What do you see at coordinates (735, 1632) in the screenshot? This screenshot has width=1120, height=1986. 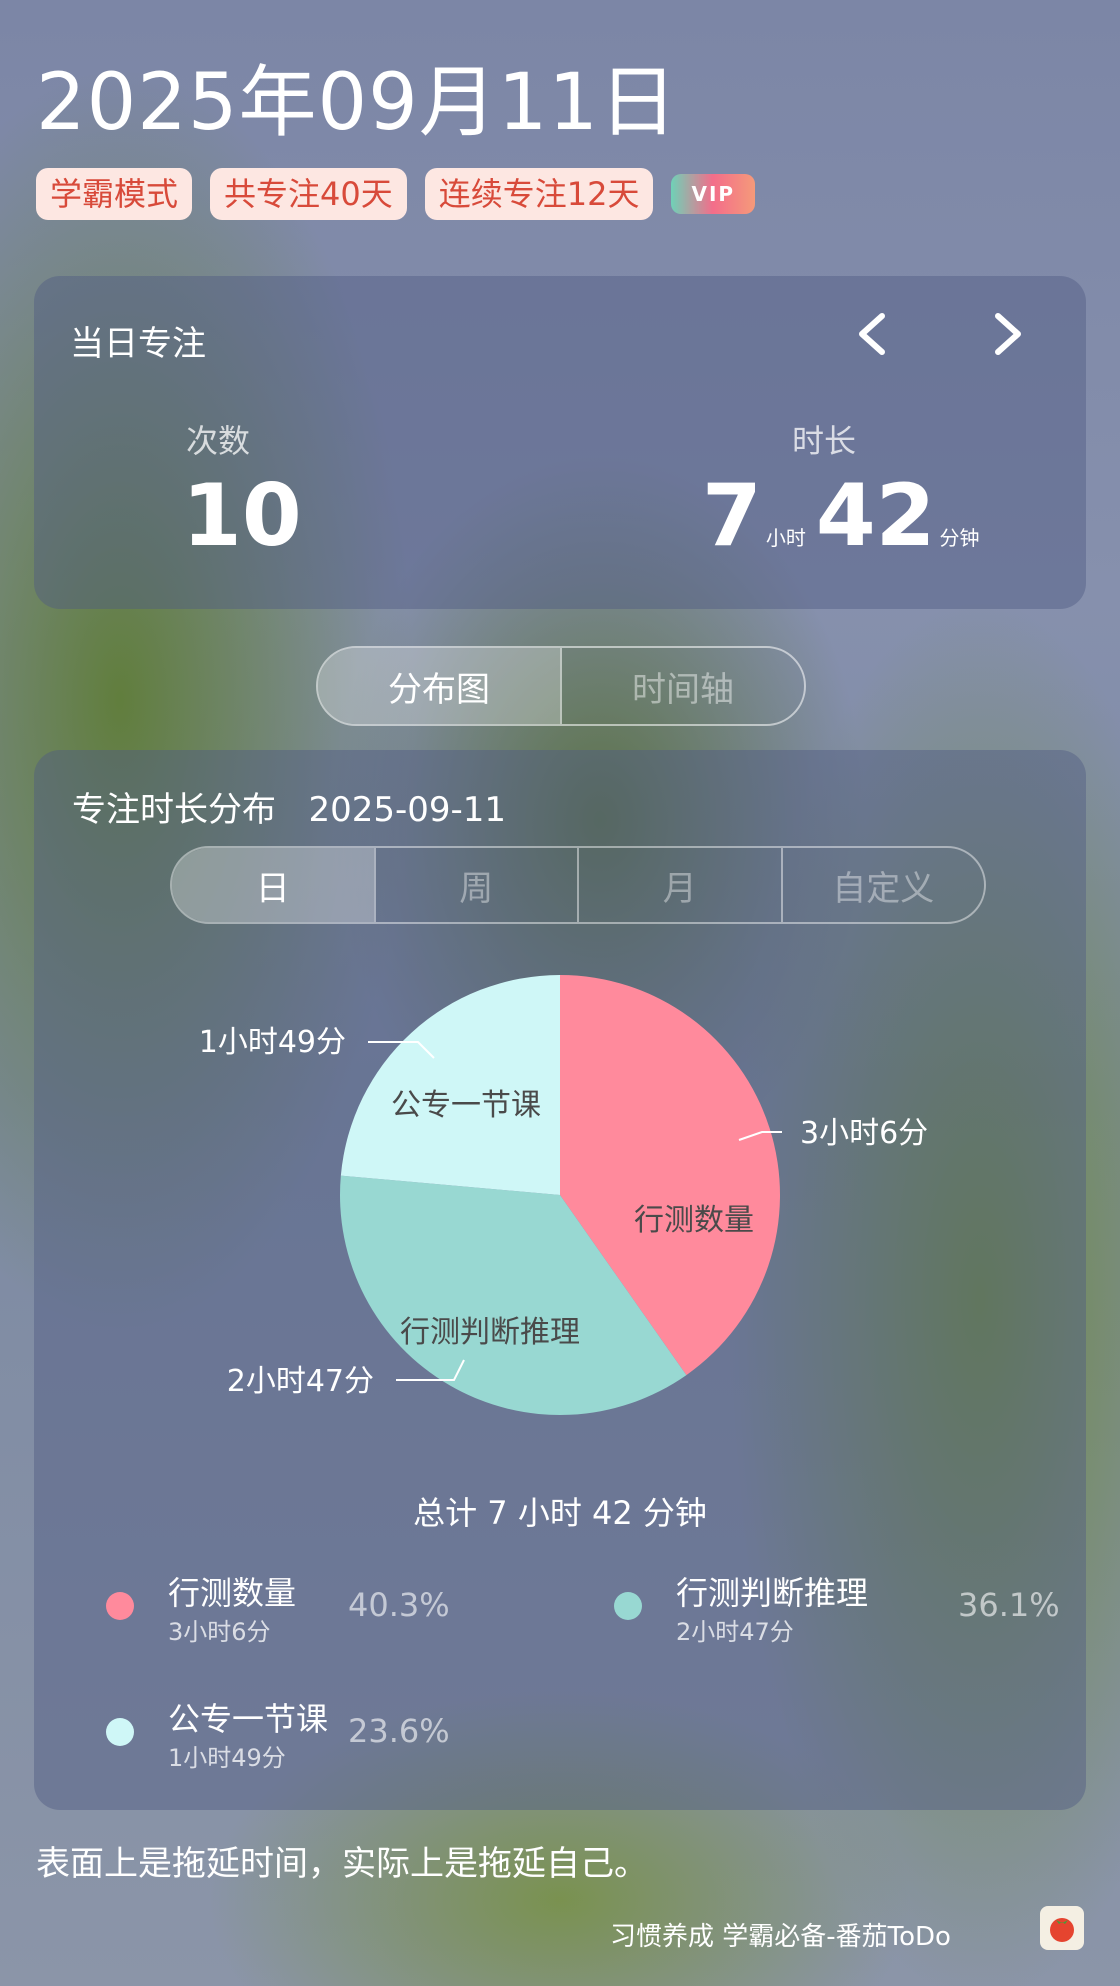 I see `legend-duration-1: 2小时47分` at bounding box center [735, 1632].